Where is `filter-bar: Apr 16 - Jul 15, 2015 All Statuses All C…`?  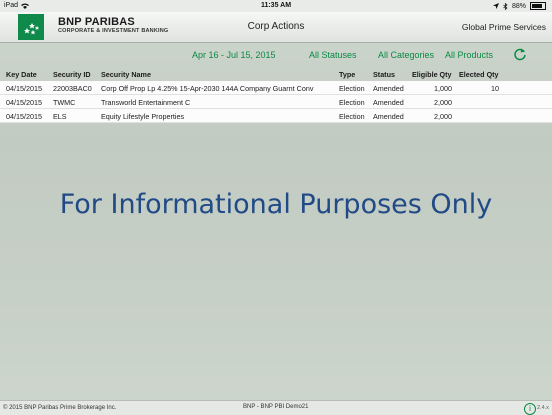
filter-bar: Apr 16 - Jul 15, 2015 All Statuses All C… is located at coordinates (276, 54).